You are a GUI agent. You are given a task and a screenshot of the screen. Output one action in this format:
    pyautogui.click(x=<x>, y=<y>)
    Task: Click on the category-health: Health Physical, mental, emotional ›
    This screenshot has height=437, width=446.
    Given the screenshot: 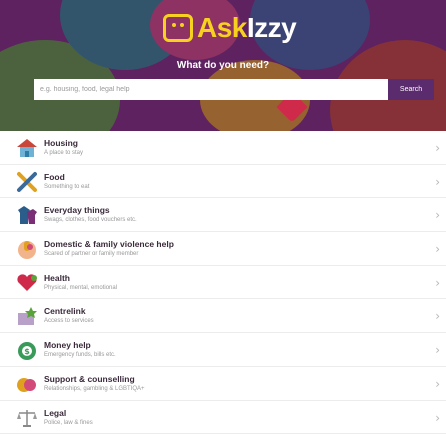 What is the action you would take?
    pyautogui.click(x=223, y=283)
    